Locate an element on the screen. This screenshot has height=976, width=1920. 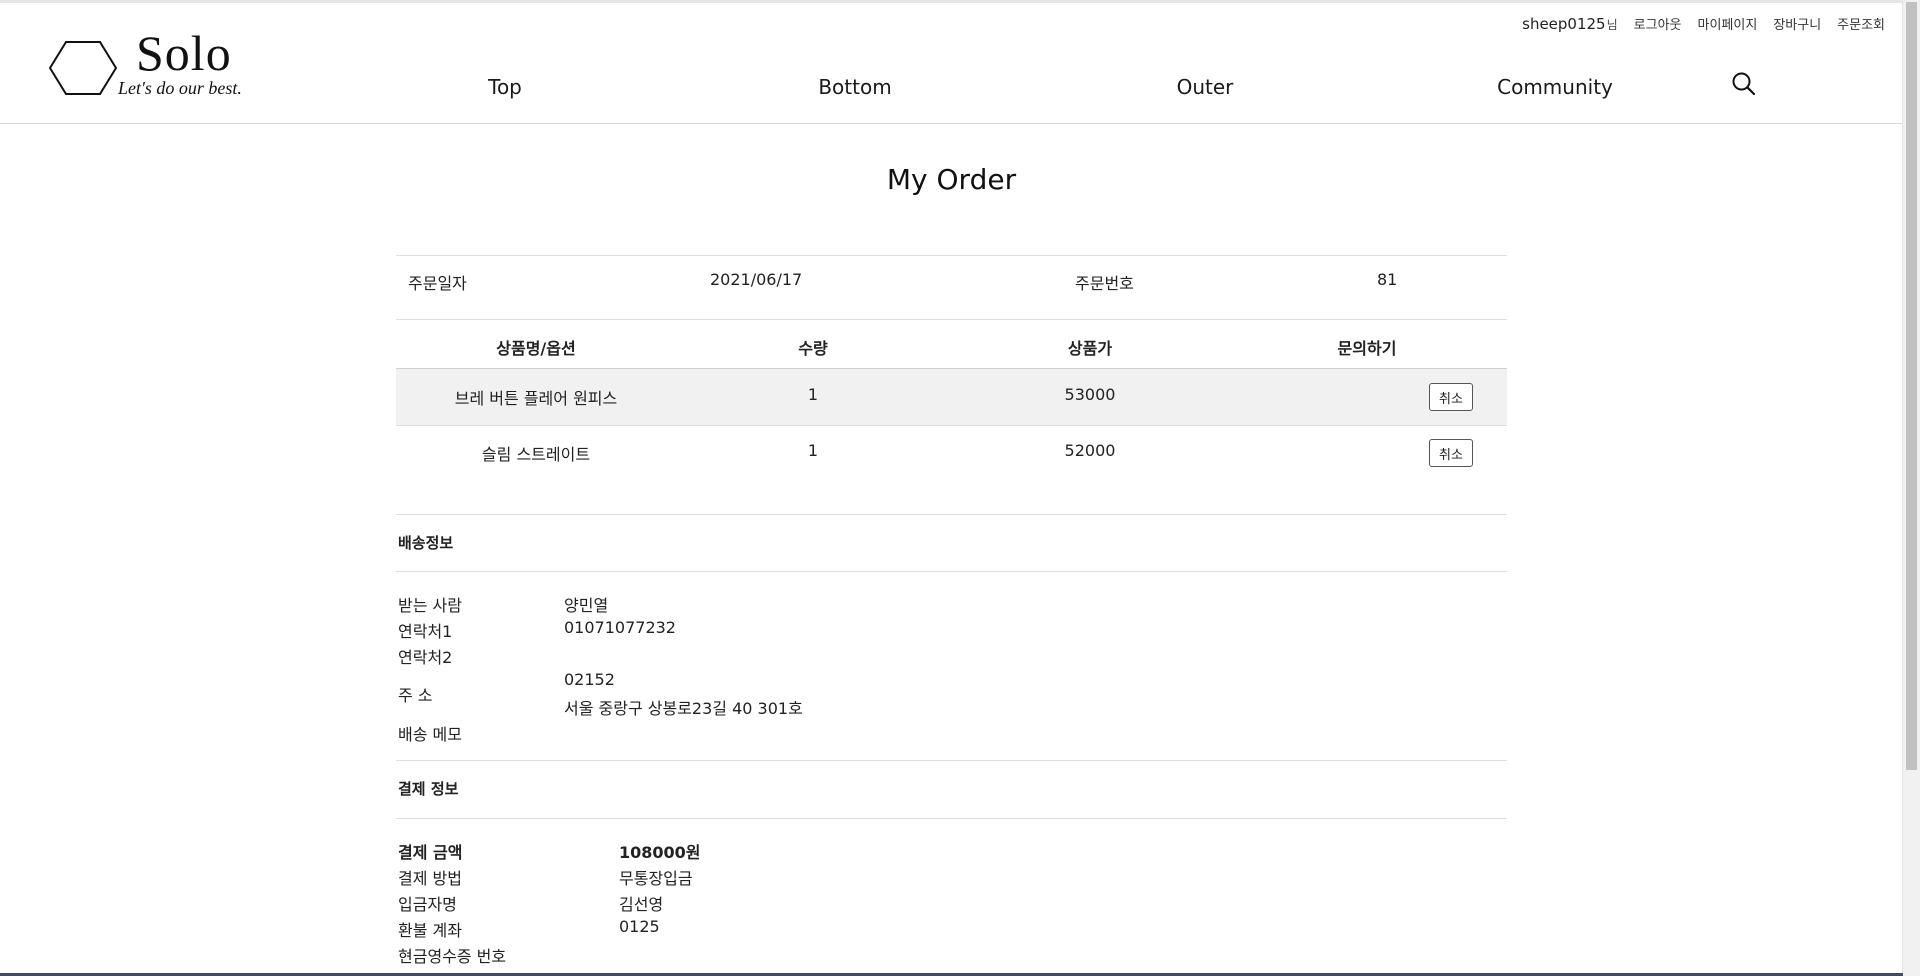
refund-label: 환불 계좌 is located at coordinates (430, 930).